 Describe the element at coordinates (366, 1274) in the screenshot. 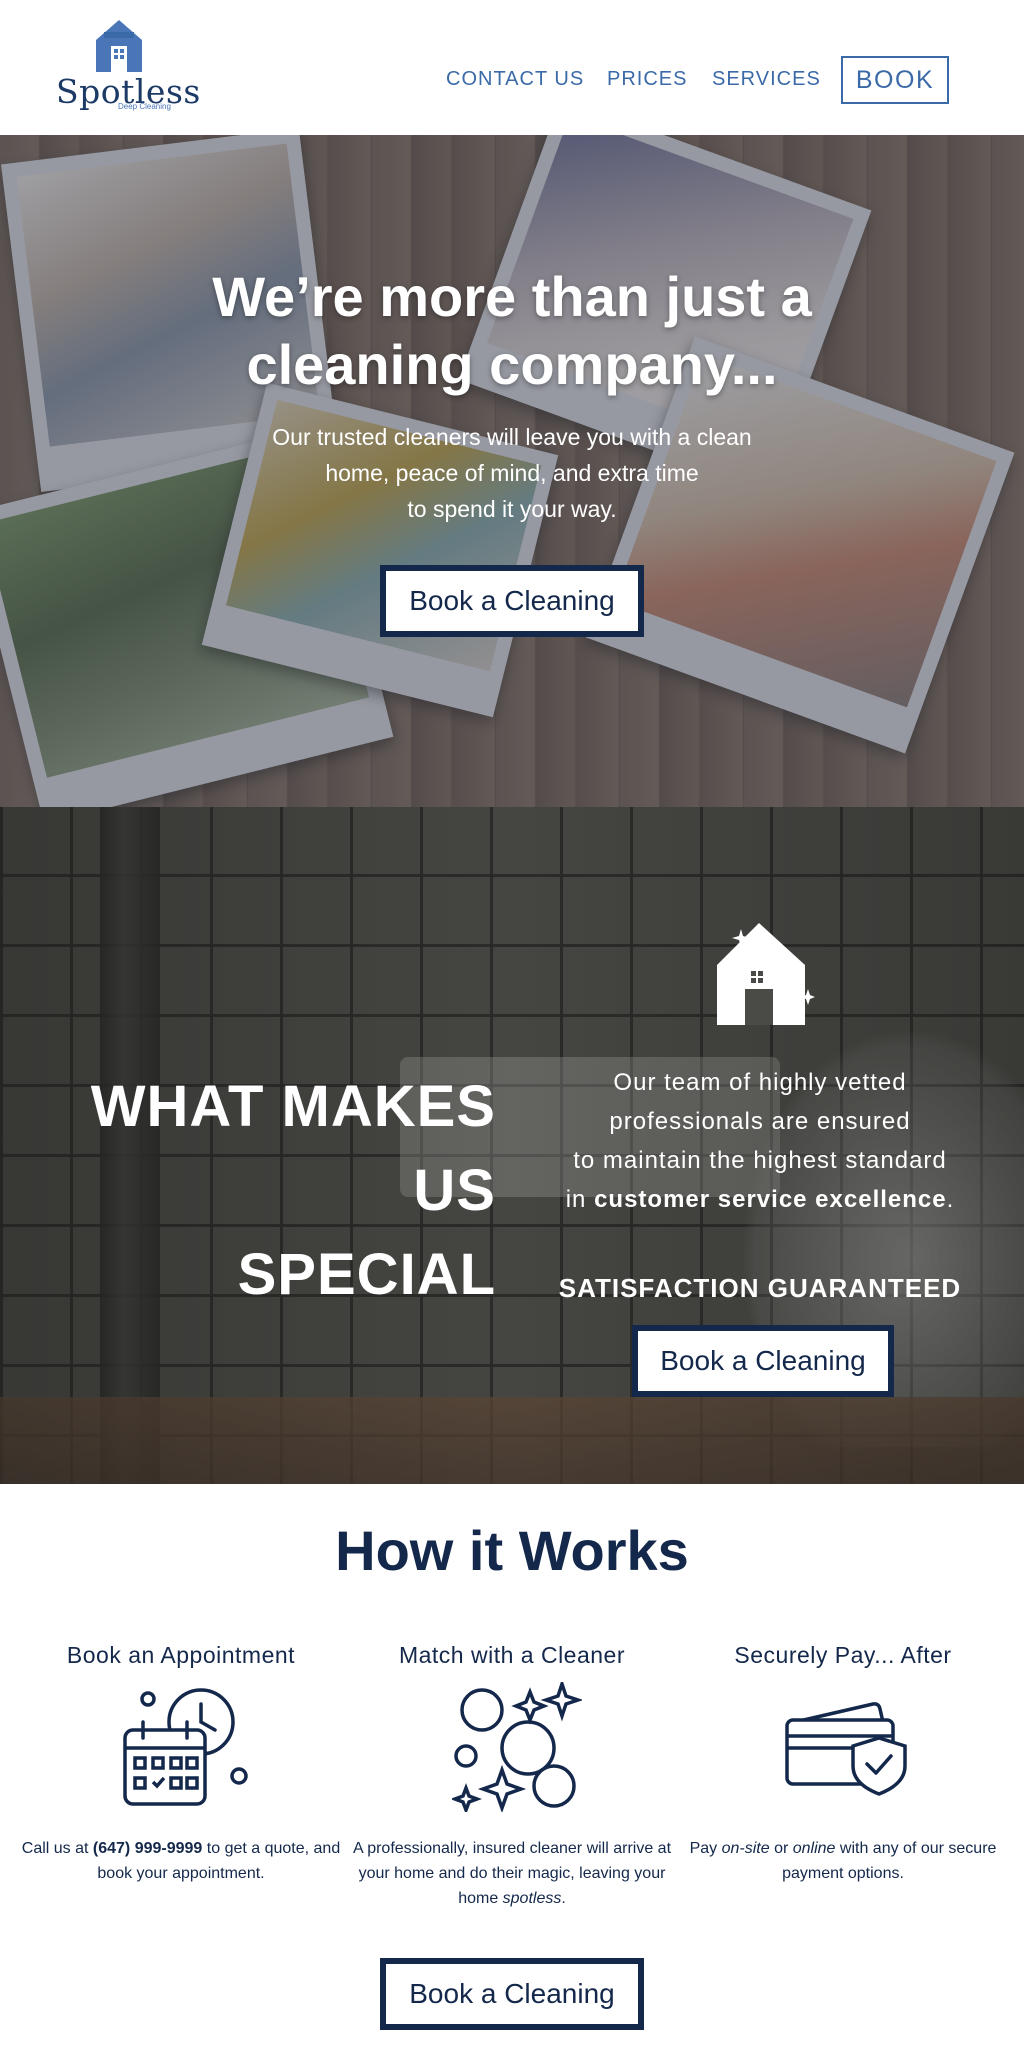

I see `special-title-line-2: SPECIAL` at that location.